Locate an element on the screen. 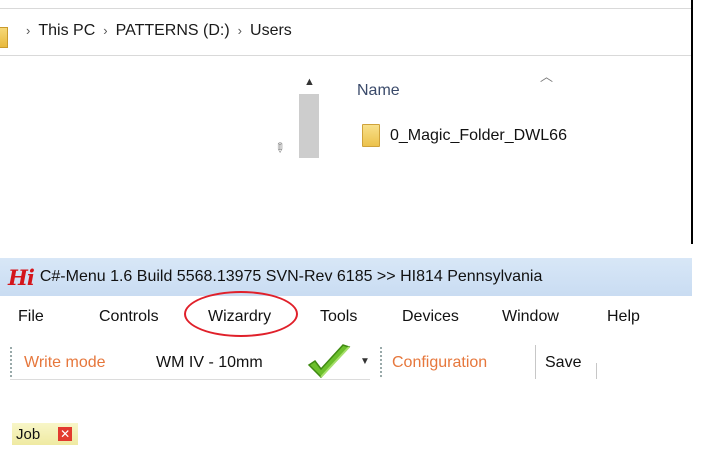 This screenshot has height=449, width=705. pin-icon: ✎ is located at coordinates (279, 147).